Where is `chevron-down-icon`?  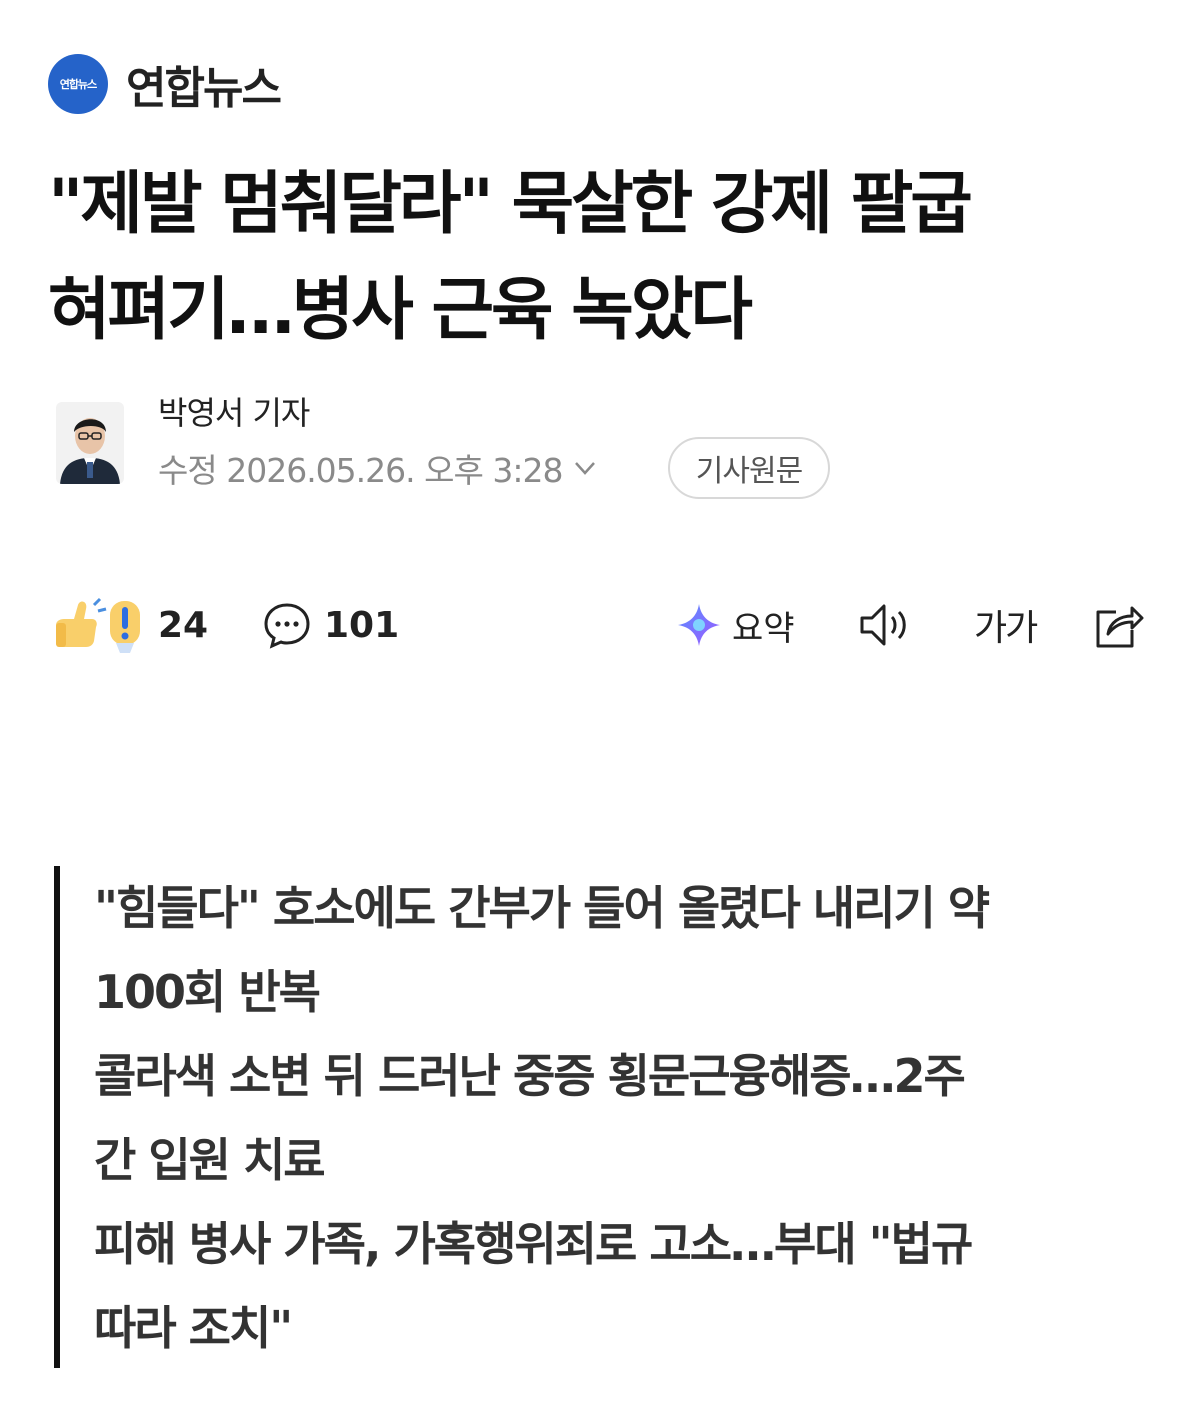
chevron-down-icon is located at coordinates (585, 468).